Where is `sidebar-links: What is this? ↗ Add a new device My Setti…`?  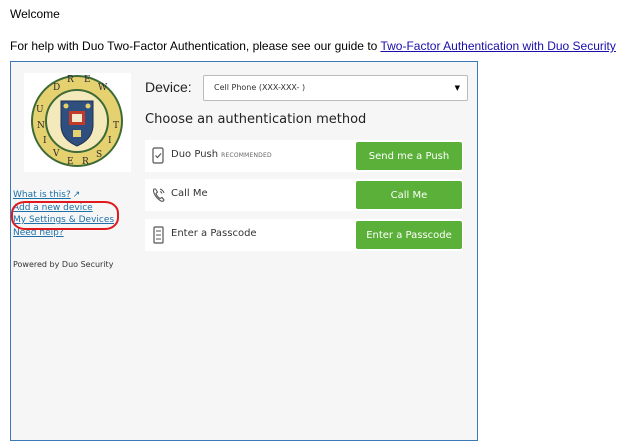 sidebar-links: What is this? ↗ Add a new device My Setti… is located at coordinates (63, 214).